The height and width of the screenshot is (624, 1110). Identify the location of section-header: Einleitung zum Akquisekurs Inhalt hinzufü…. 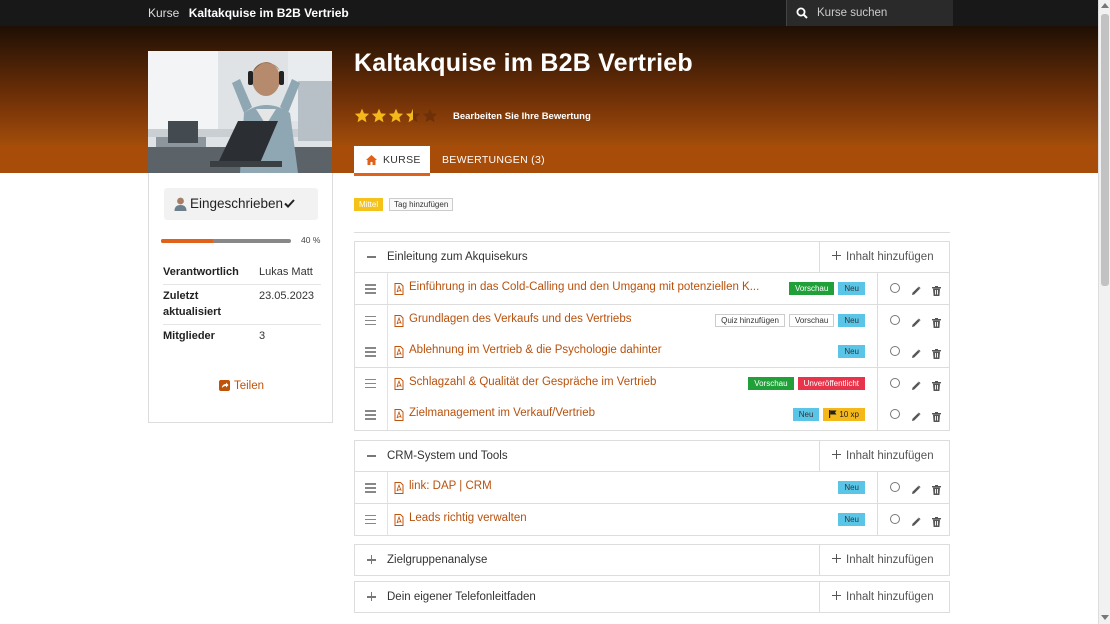
(652, 257).